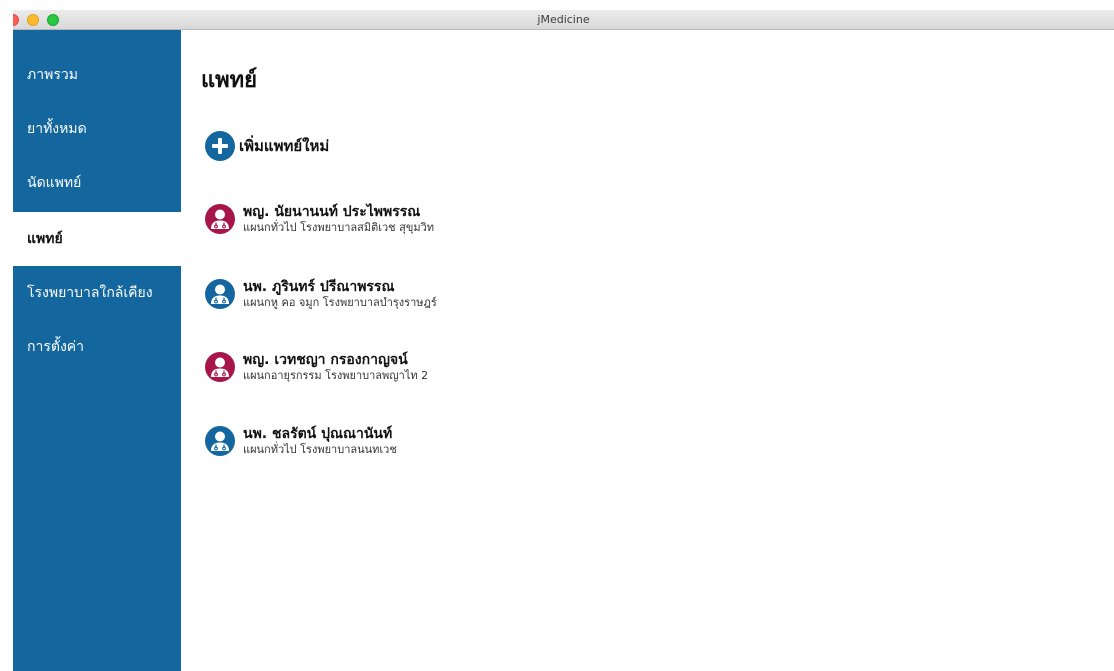 Image resolution: width=1114 pixels, height=671 pixels. Describe the element at coordinates (339, 227) in the screenshot. I see `doctor-department: แผนกทั่วไป โรงพยาบาลสมิติเวช สุขุมวิท` at that location.